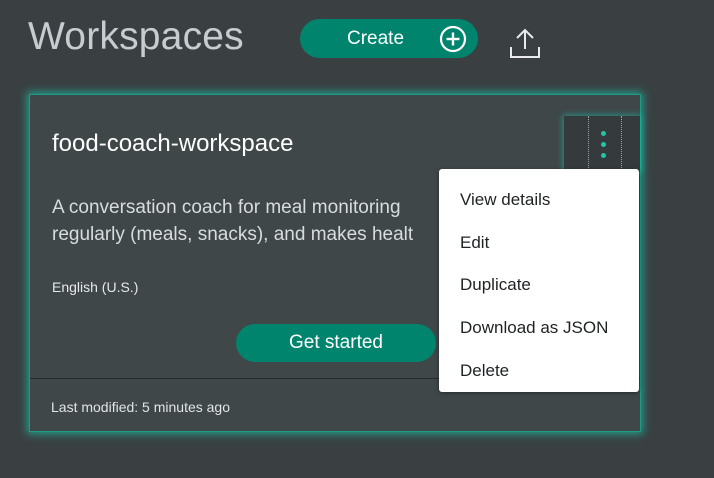 Image resolution: width=714 pixels, height=478 pixels. I want to click on get-started-button: Get started, so click(336, 343).